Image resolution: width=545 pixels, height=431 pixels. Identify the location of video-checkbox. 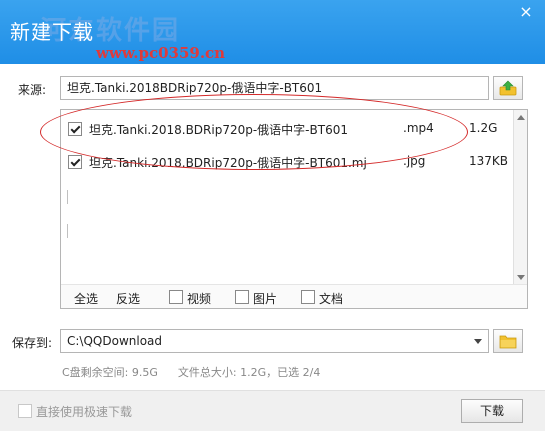
(176, 297).